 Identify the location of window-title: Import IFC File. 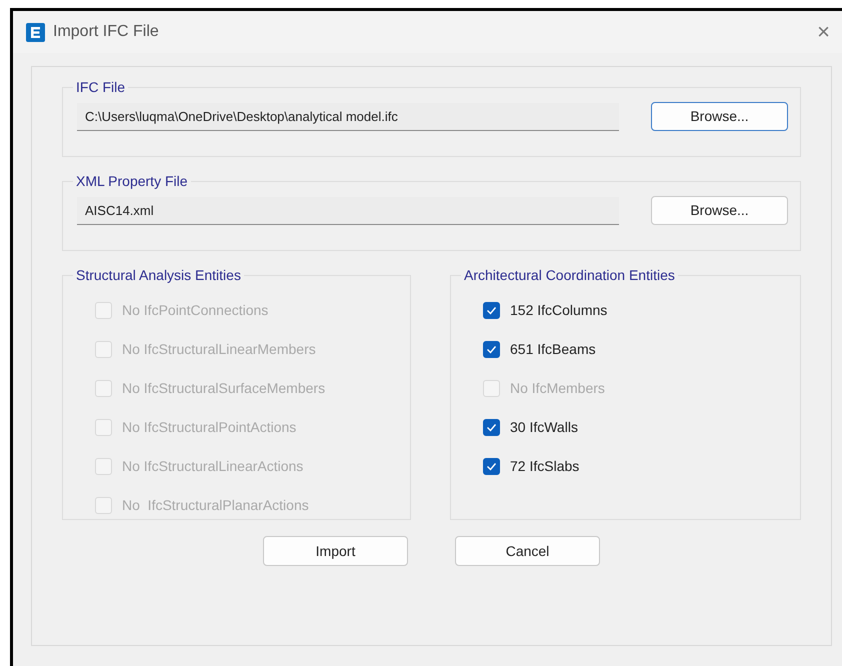
(106, 32).